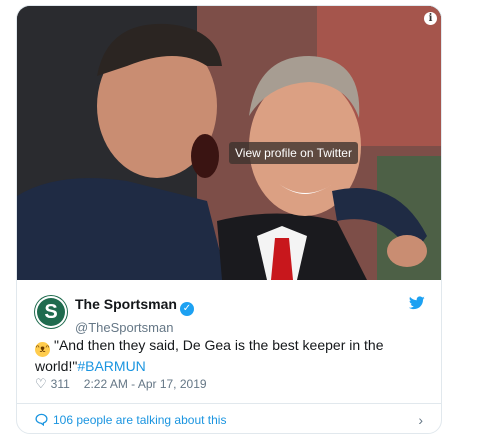 This screenshot has width=480, height=440. What do you see at coordinates (51, 312) in the screenshot?
I see `avatar: S` at bounding box center [51, 312].